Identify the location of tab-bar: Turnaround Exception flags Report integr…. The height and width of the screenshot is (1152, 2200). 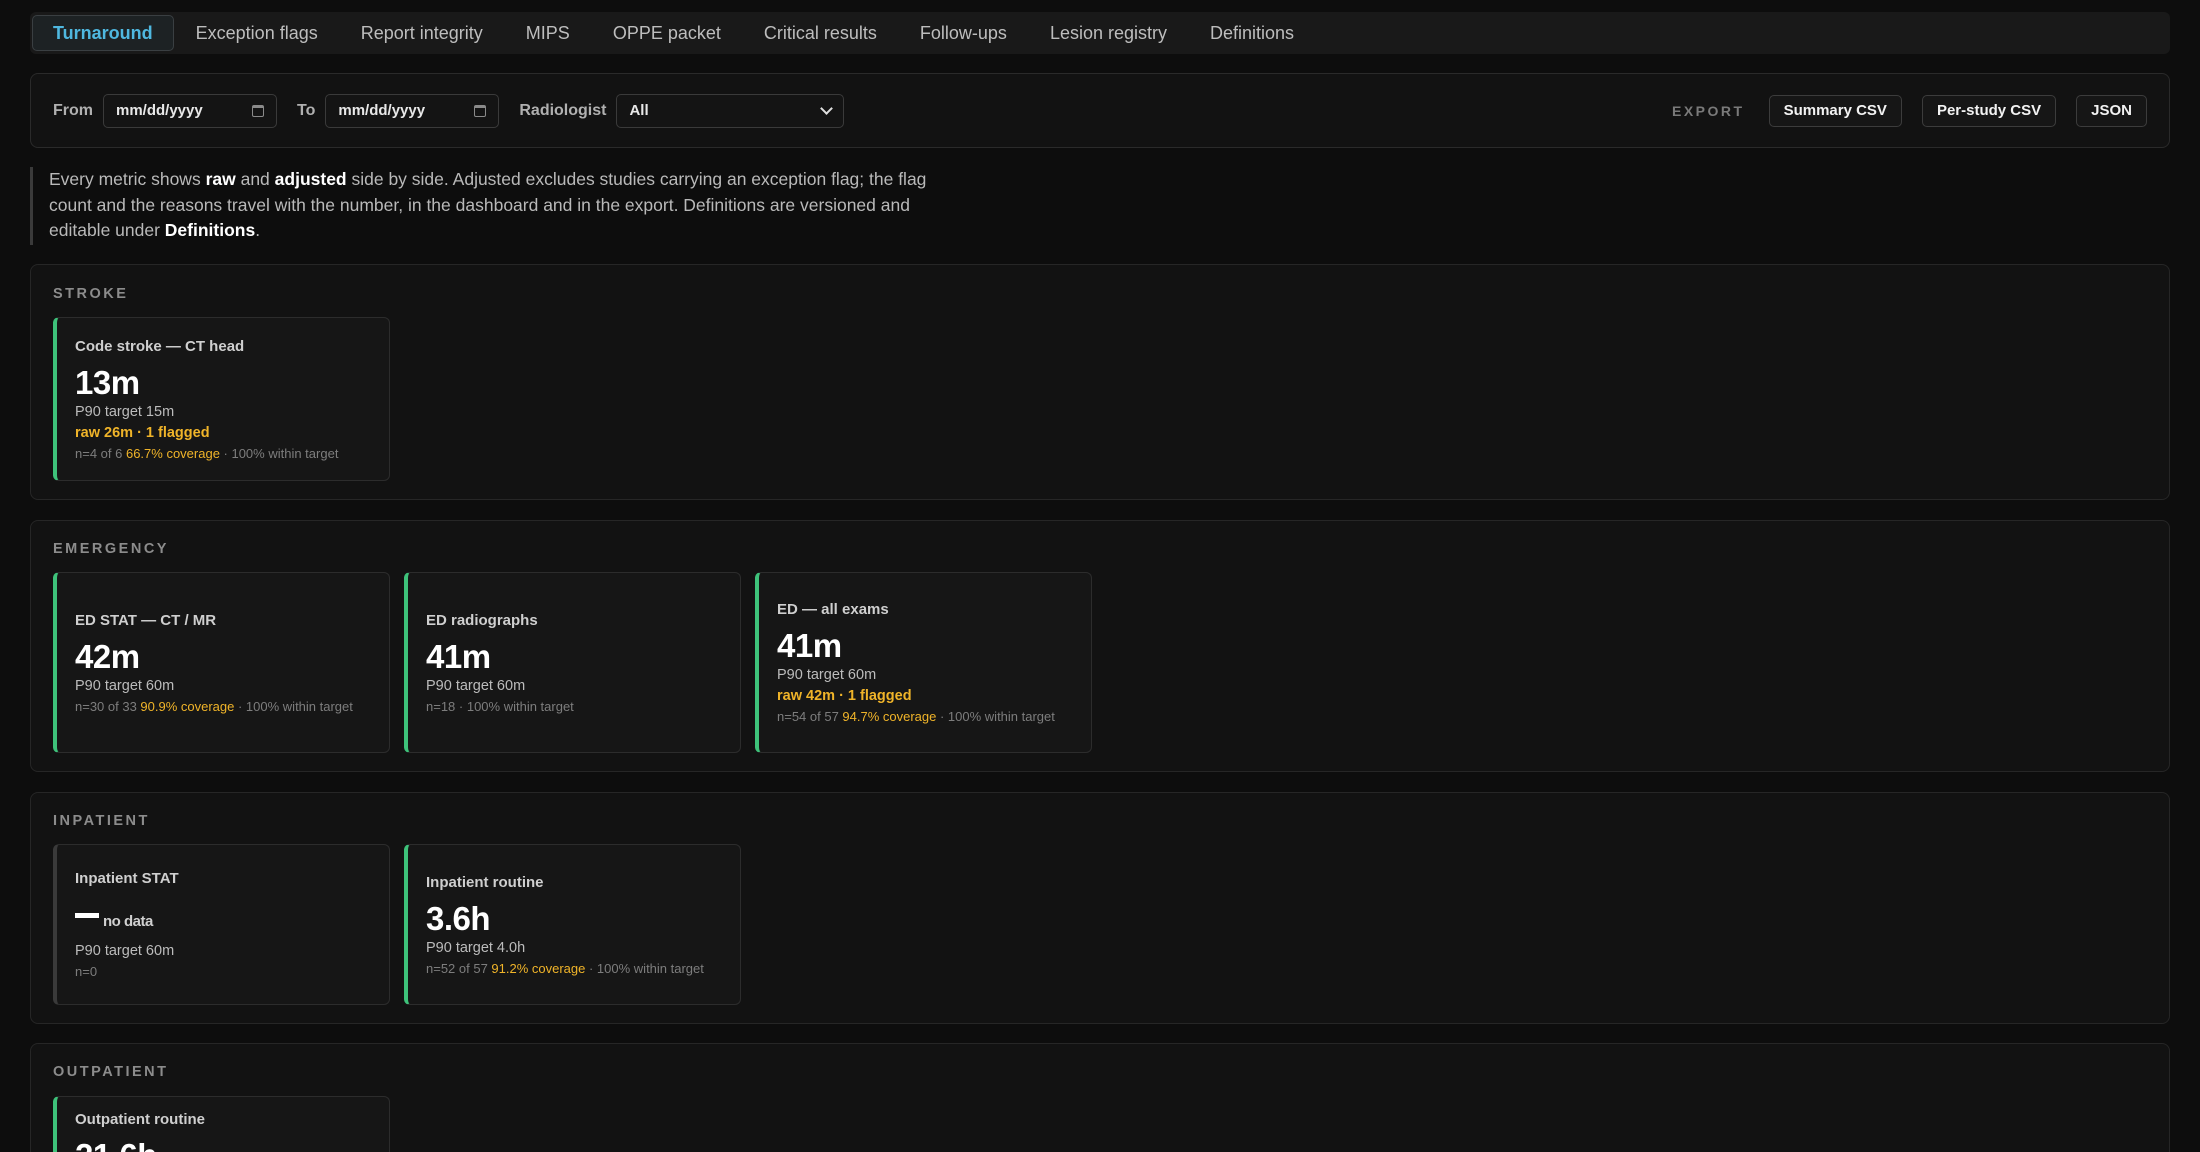
(1100, 33).